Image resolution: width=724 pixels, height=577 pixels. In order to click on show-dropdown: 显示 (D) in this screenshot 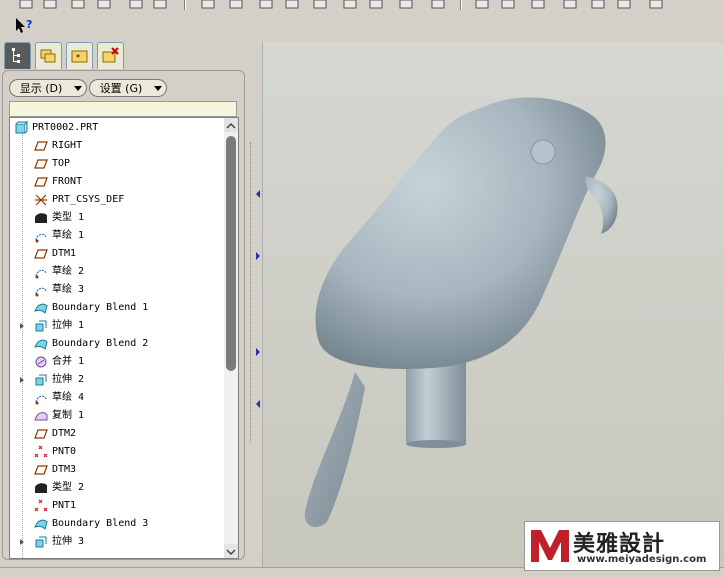, I will do `click(48, 88)`.